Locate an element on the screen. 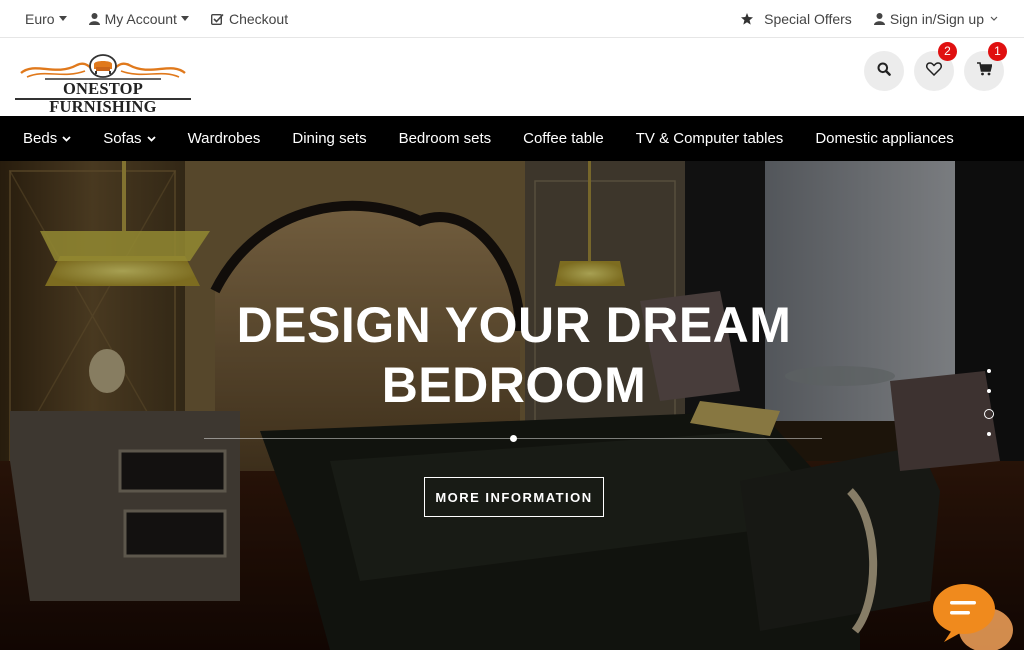  cart-button: 1 is located at coordinates (985, 66).